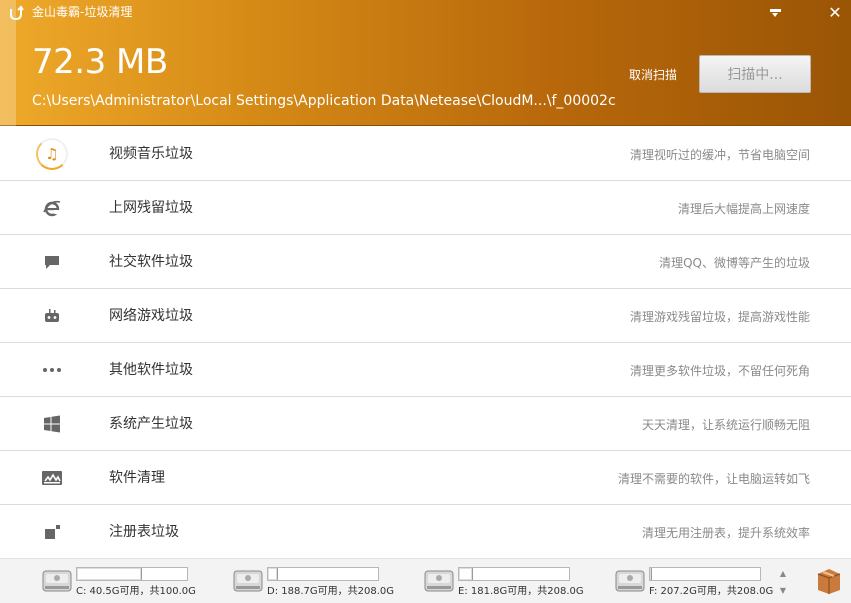  What do you see at coordinates (151, 424) in the screenshot?
I see `category-title: 系统产生垃圾` at bounding box center [151, 424].